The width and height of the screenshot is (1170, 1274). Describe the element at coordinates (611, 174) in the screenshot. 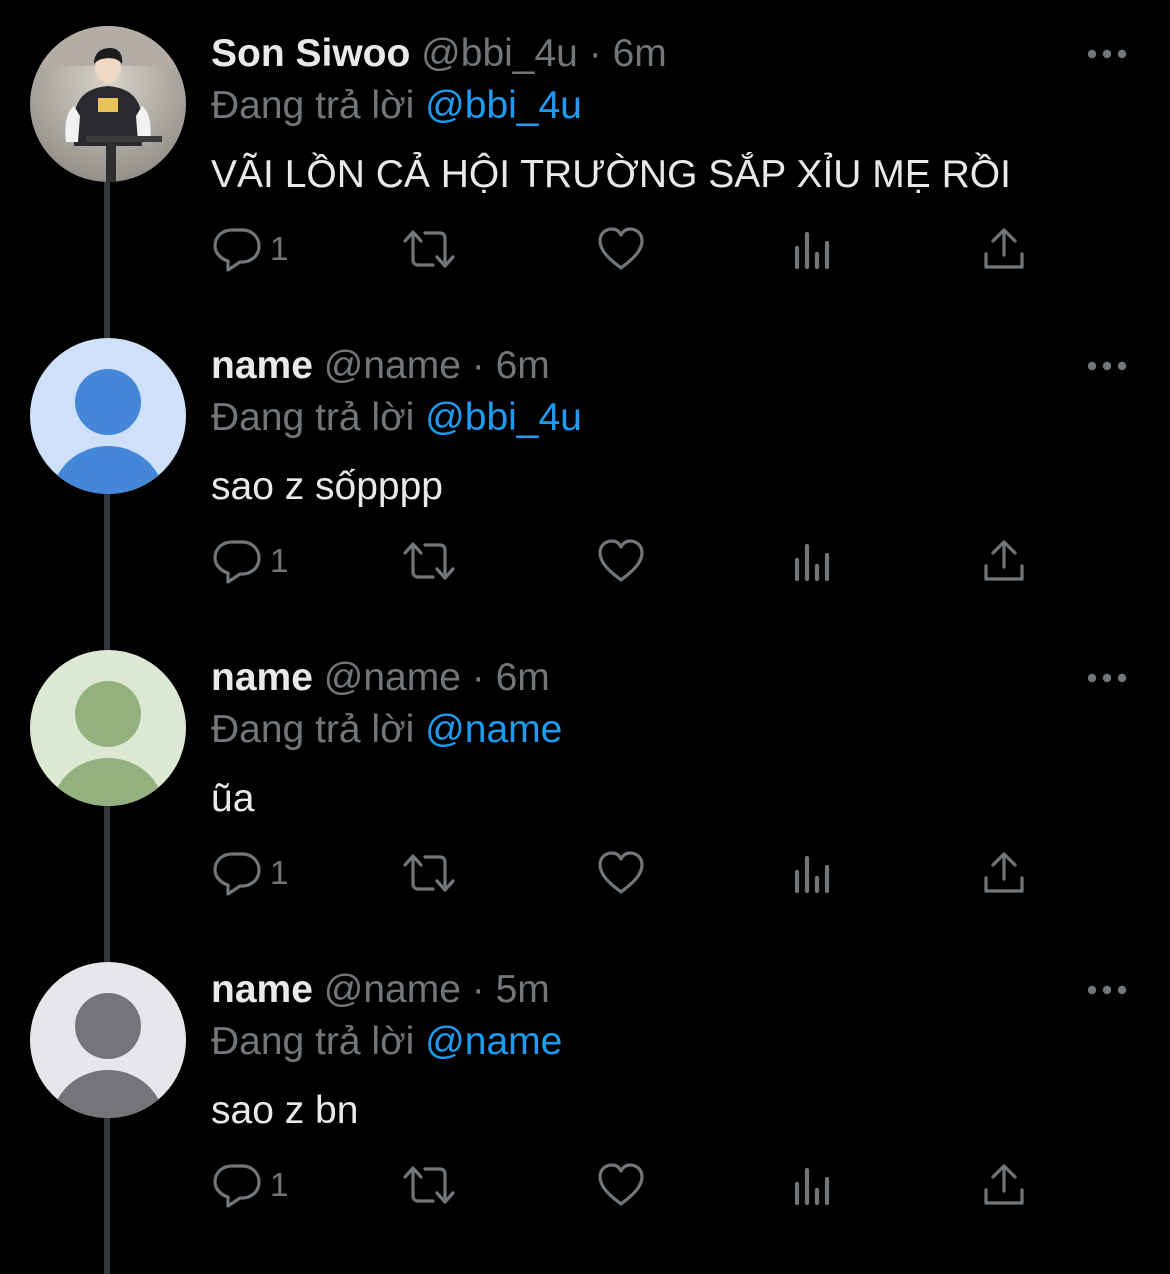

I see `tweet-text: VÃI LỒN CẢ HỘI TRƯỜNG SẮP XỈU MẸ RỒI` at that location.